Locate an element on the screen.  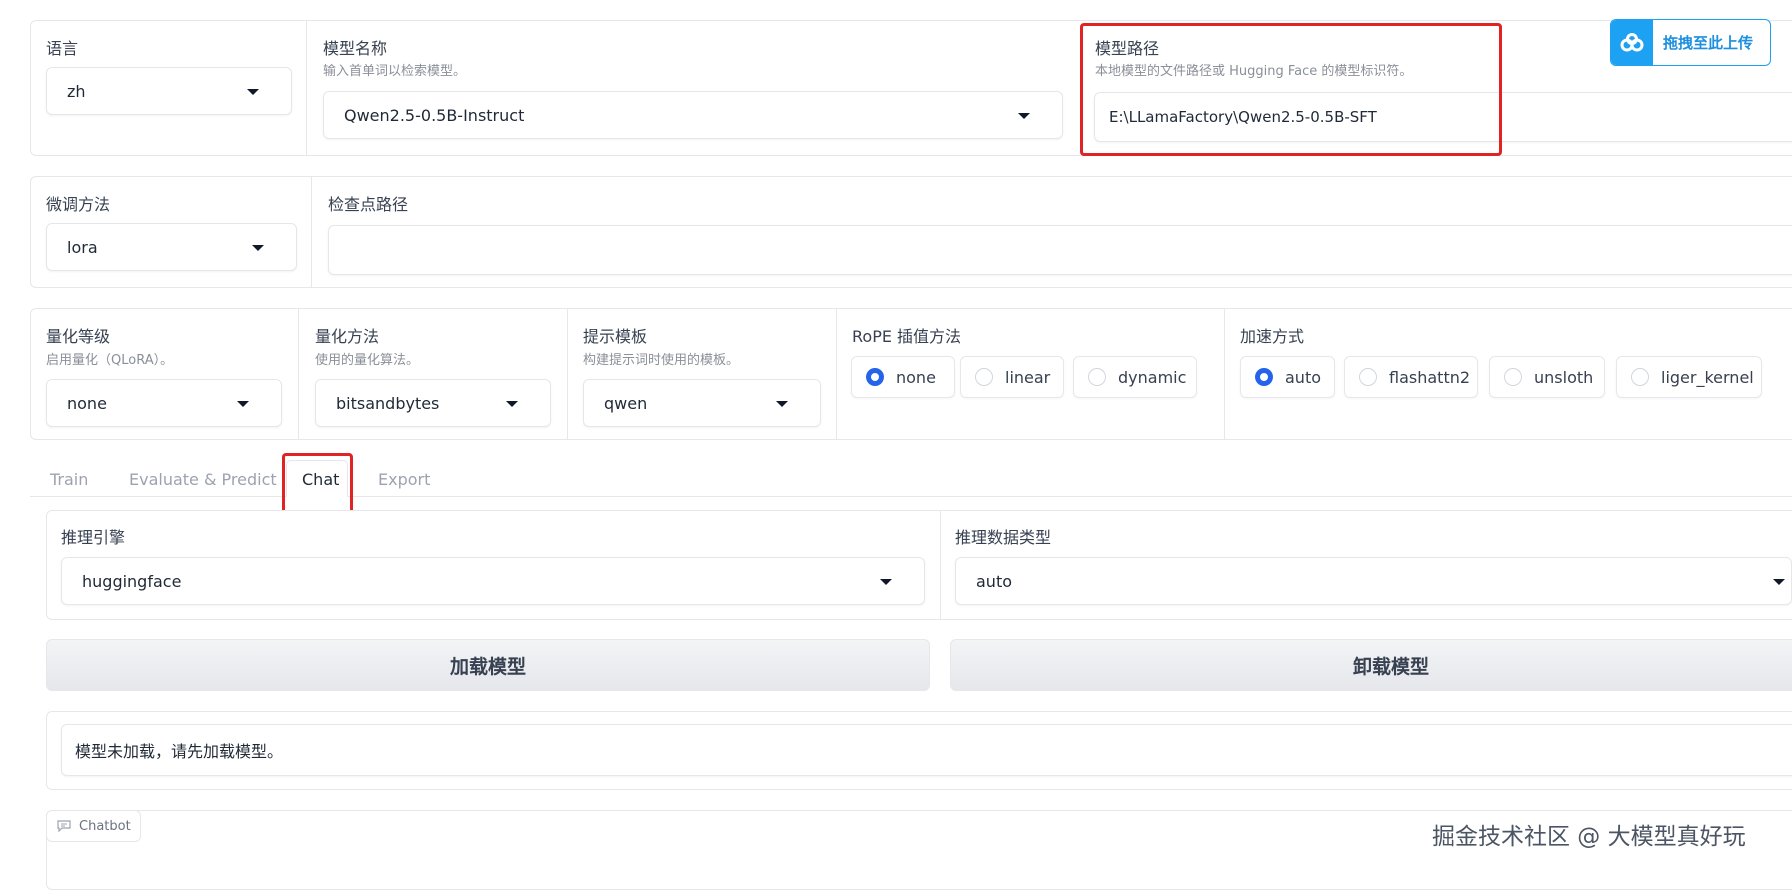
language-dropdown: zh is located at coordinates (169, 91).